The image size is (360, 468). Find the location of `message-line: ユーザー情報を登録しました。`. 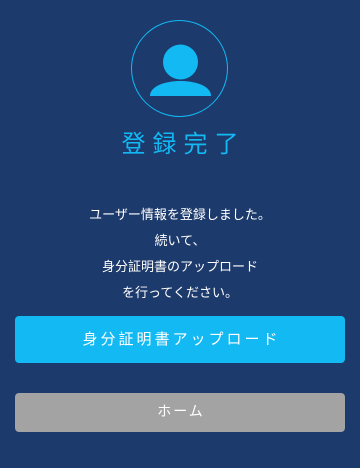

message-line: ユーザー情報を登録しました。 is located at coordinates (180, 215).